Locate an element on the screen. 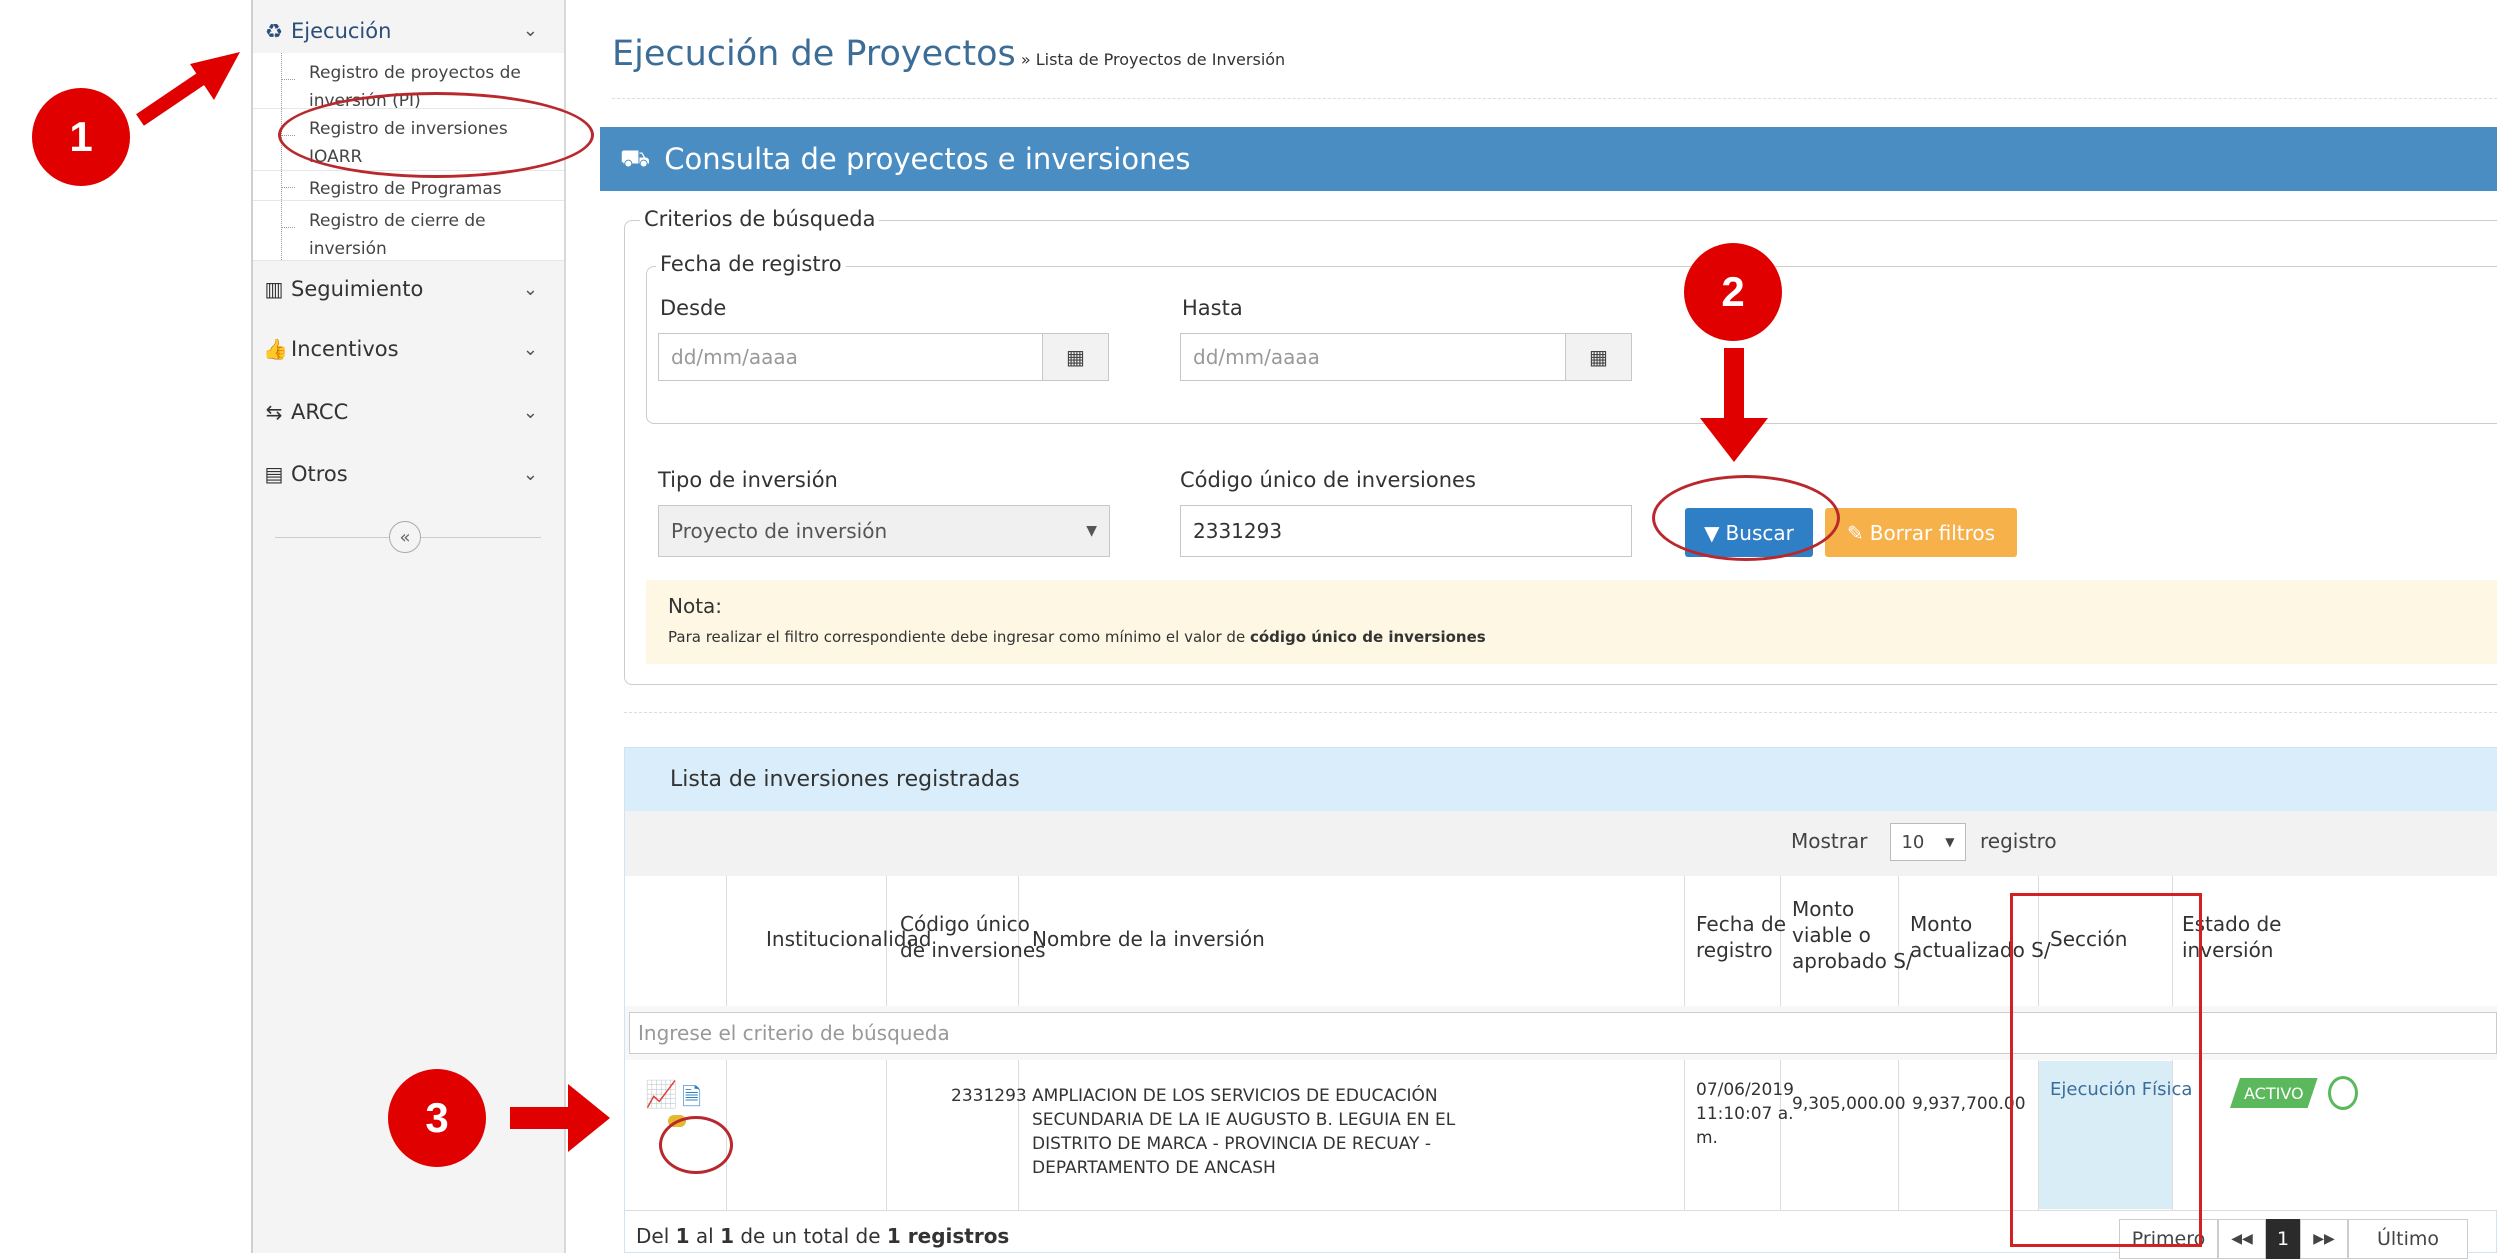  highlight-oval-buscar is located at coordinates (1746, 518).